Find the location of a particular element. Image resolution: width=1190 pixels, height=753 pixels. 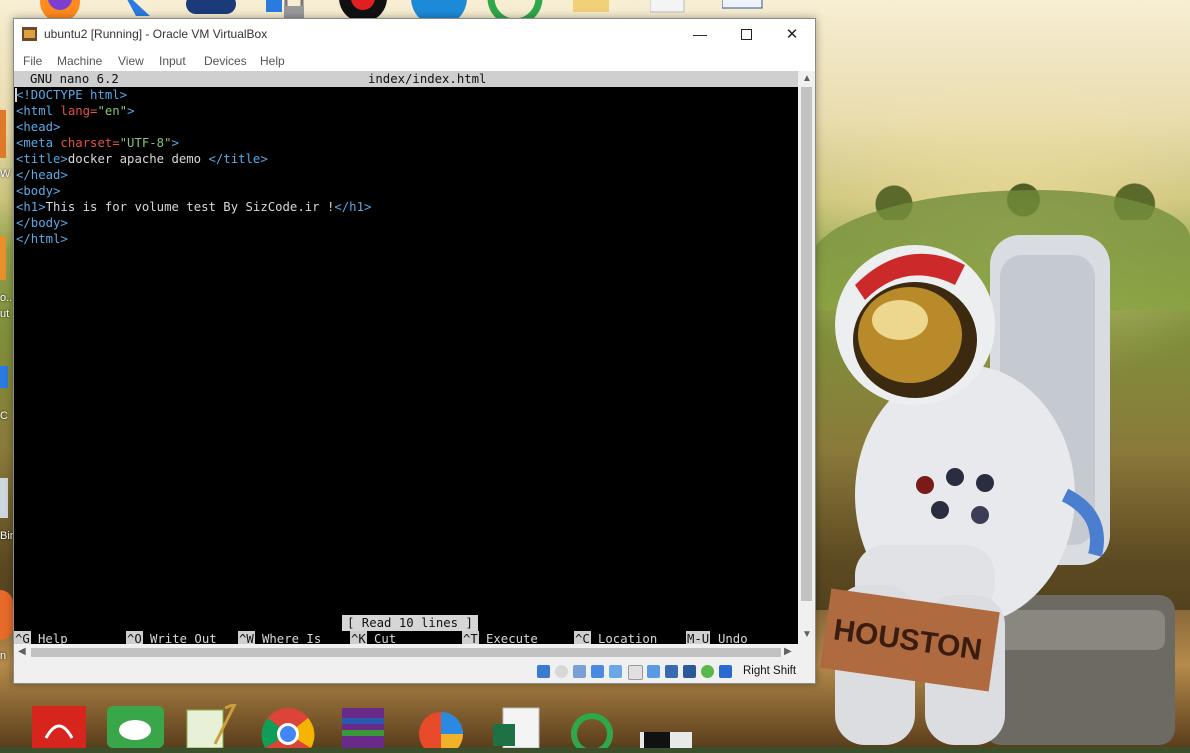

vertical-scrollbar: ▲ ▼ is located at coordinates (806, 357).